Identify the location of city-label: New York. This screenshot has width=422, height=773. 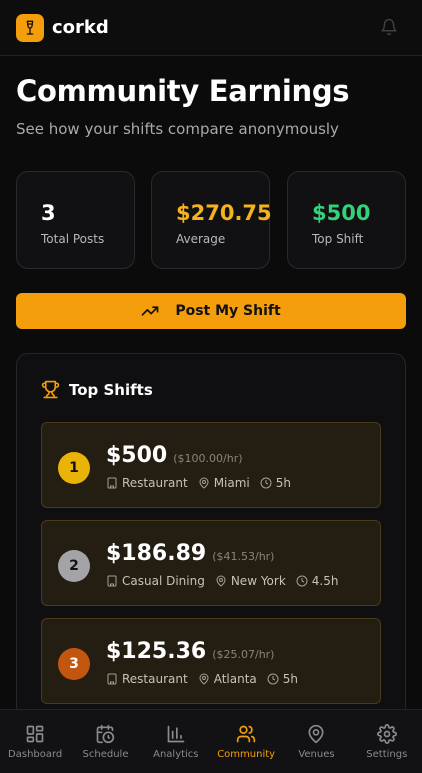
(258, 581).